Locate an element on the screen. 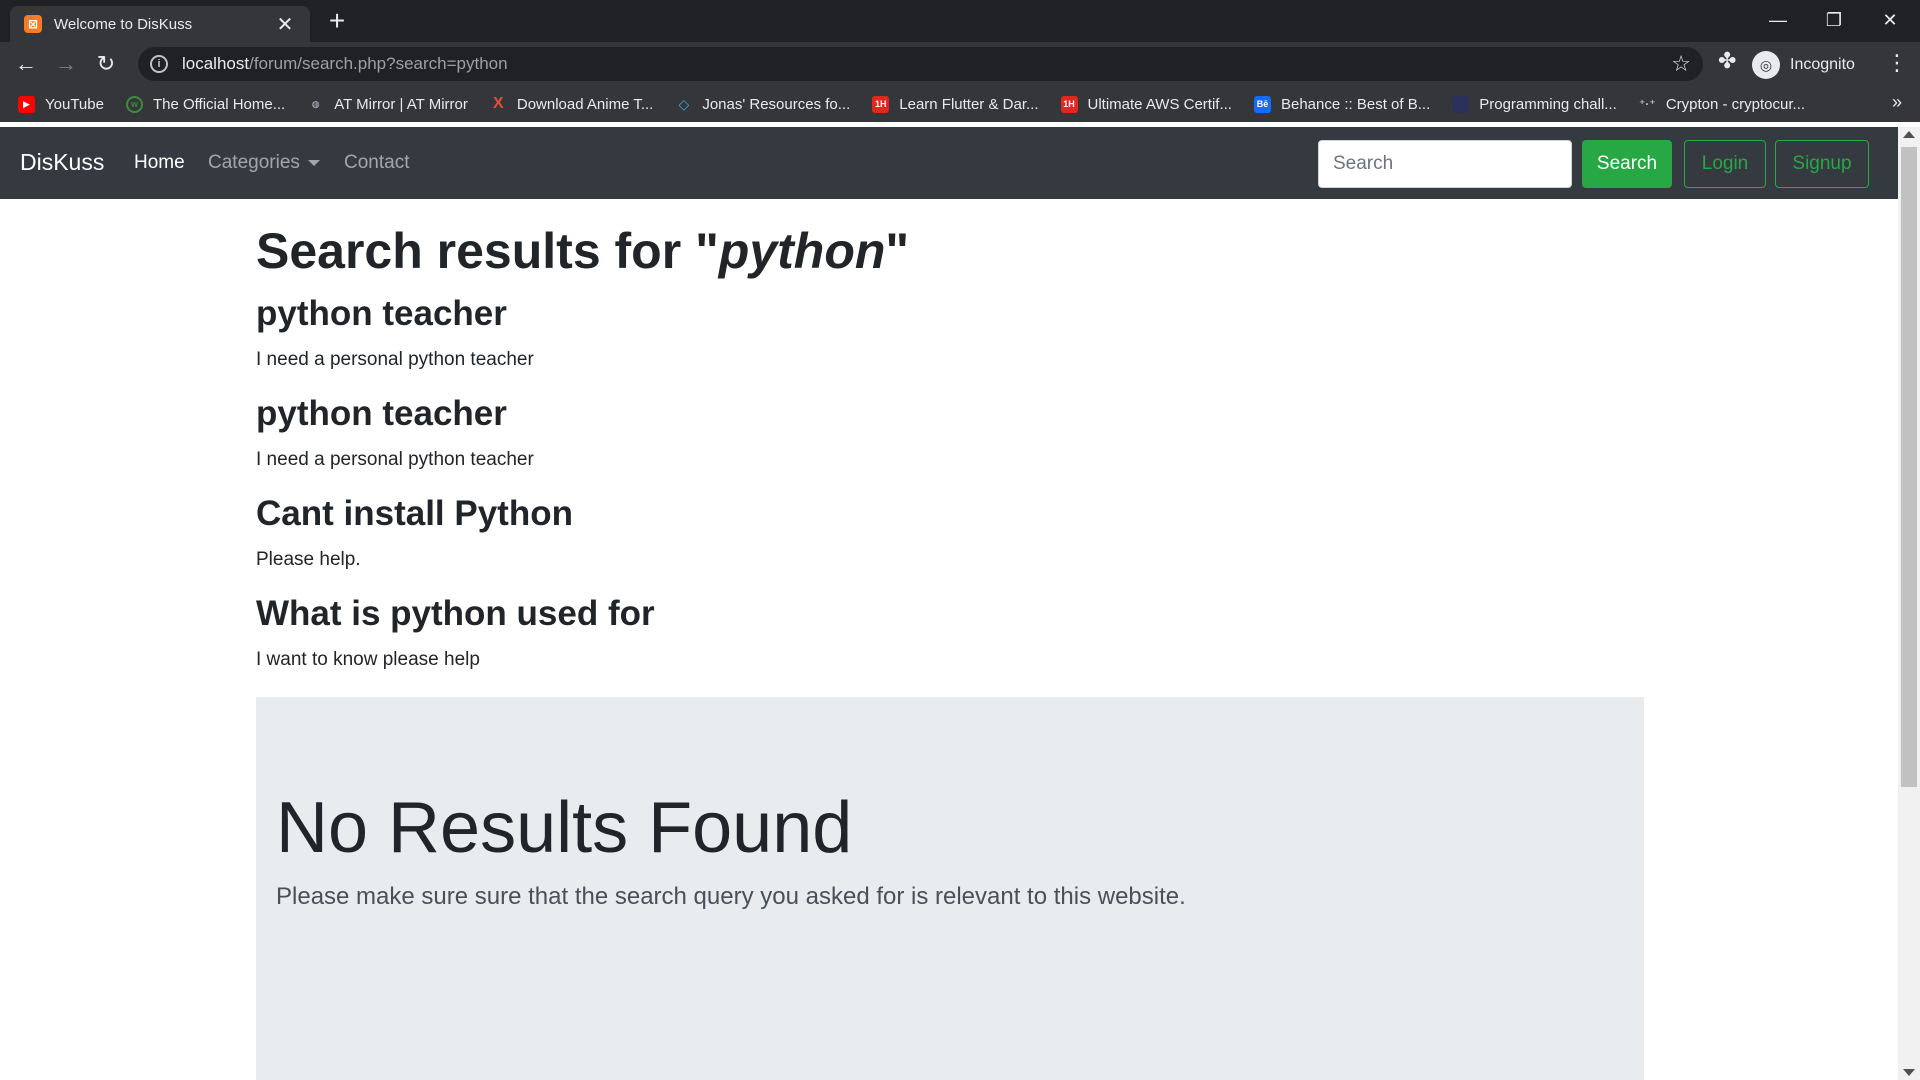  x-icon: X is located at coordinates (498, 103).